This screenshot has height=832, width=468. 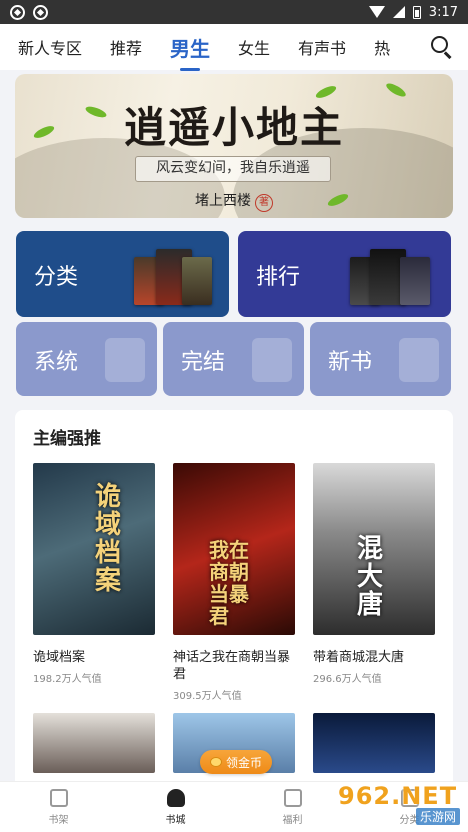 What do you see at coordinates (398, 796) in the screenshot?
I see `watermark-brand: 962.NET` at bounding box center [398, 796].